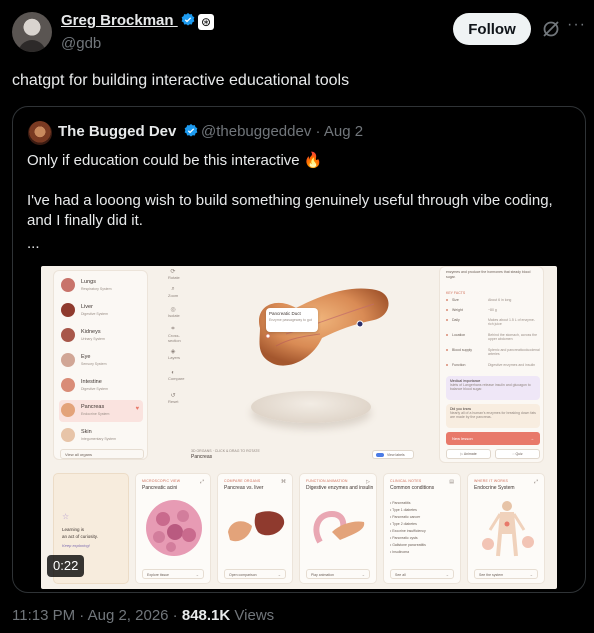  What do you see at coordinates (88, 282) in the screenshot?
I see `sidebar-item-label: Lungs` at bounding box center [88, 282].